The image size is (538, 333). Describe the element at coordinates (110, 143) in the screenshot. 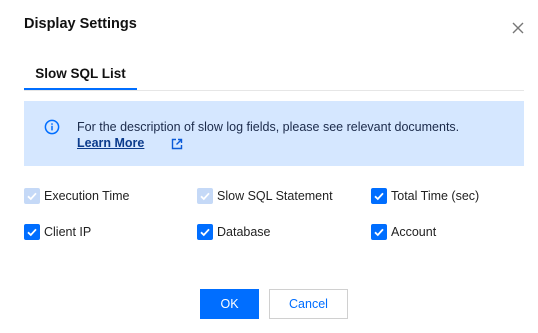

I see `learn-more-link: Learn More` at that location.